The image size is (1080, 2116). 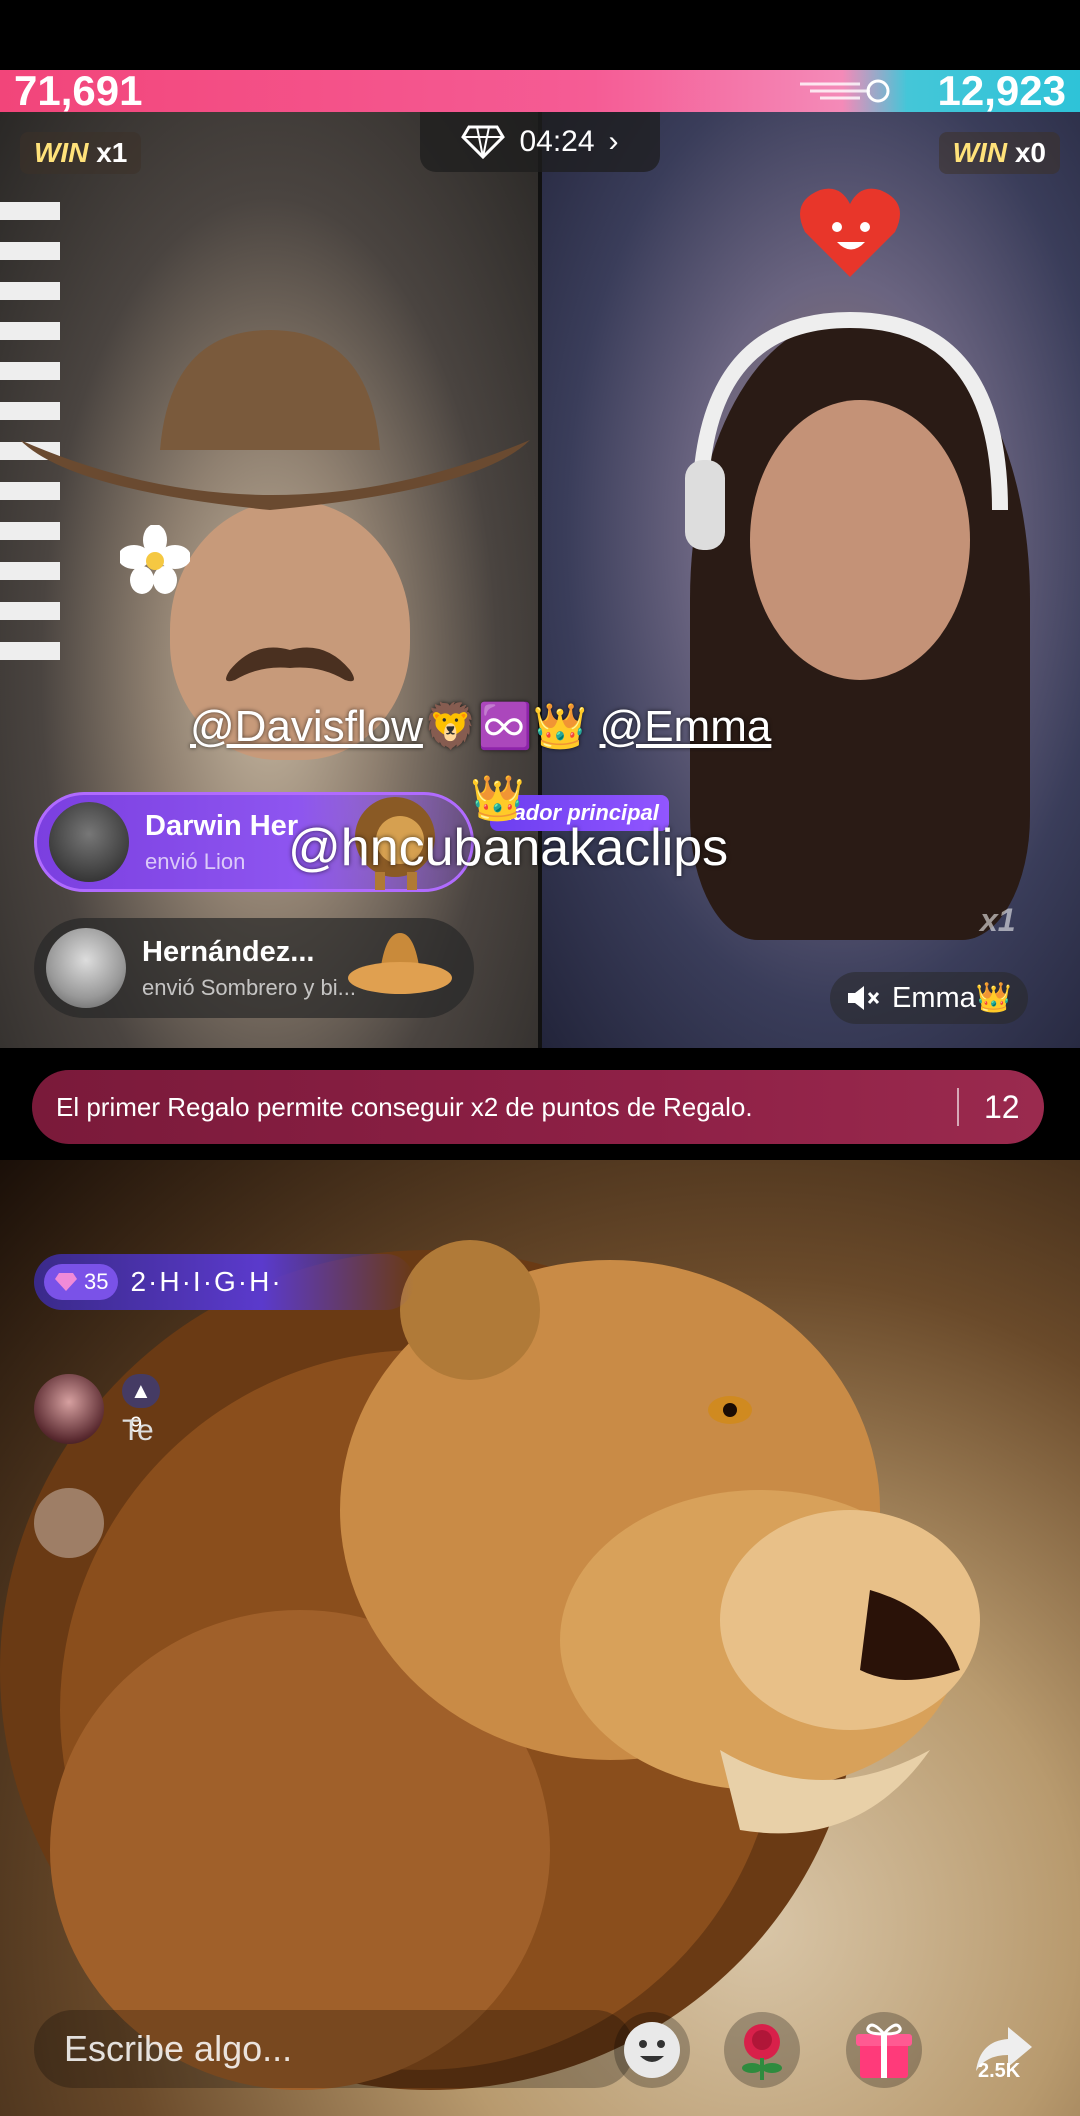 I want to click on score-spark-icon, so click(x=845, y=91).